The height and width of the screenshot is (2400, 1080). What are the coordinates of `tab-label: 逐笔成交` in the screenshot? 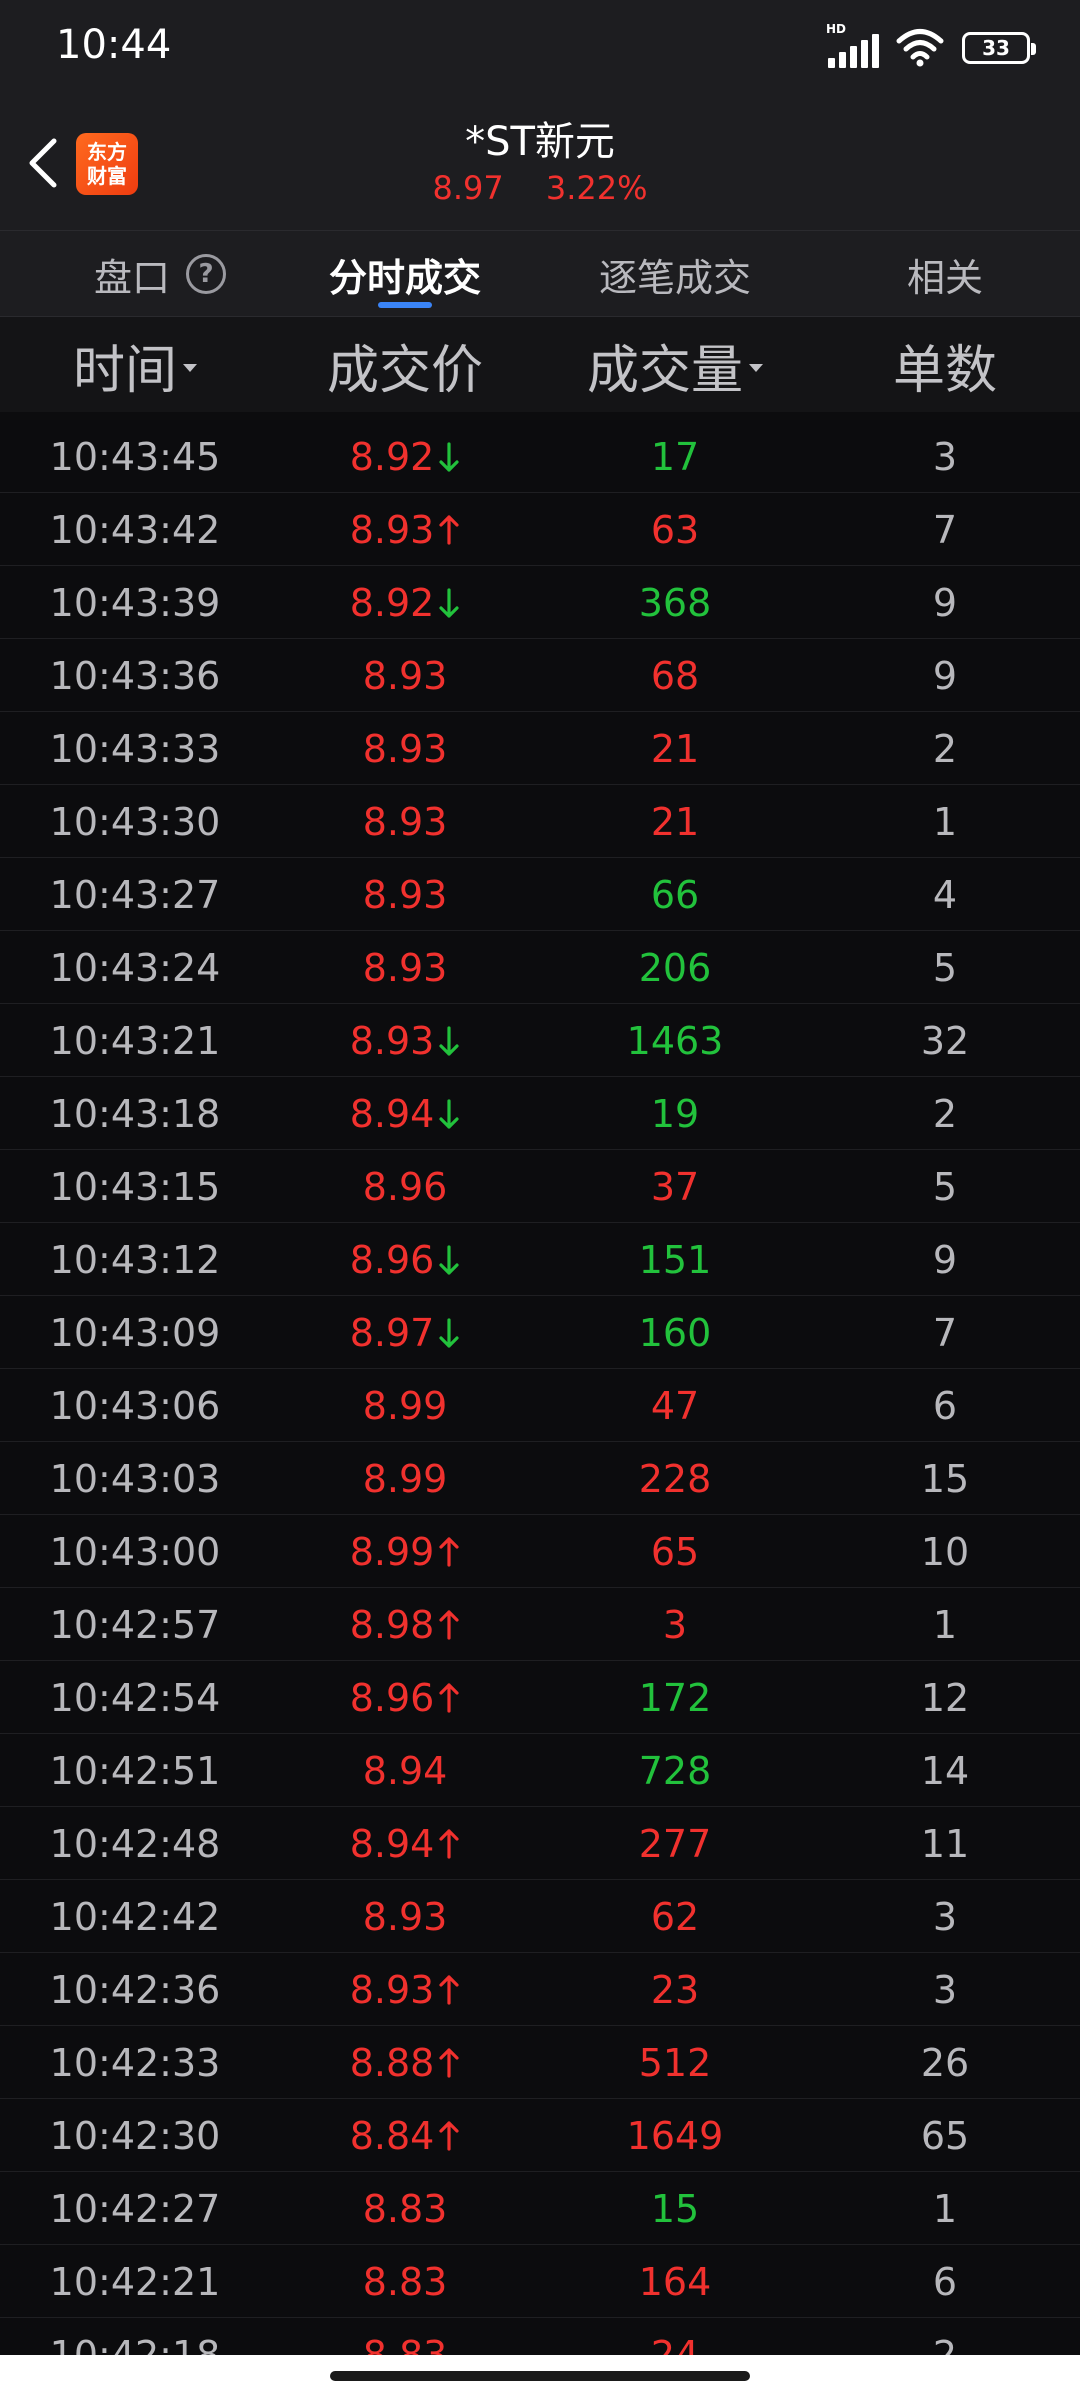 It's located at (674, 277).